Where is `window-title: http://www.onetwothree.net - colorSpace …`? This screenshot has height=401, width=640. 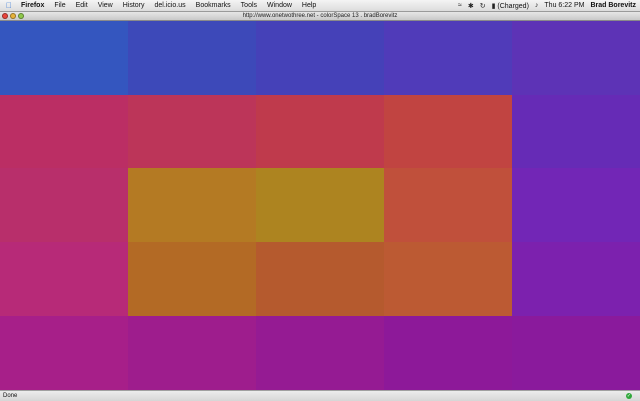 window-title: http://www.onetwothree.net - colorSpace … is located at coordinates (320, 16).